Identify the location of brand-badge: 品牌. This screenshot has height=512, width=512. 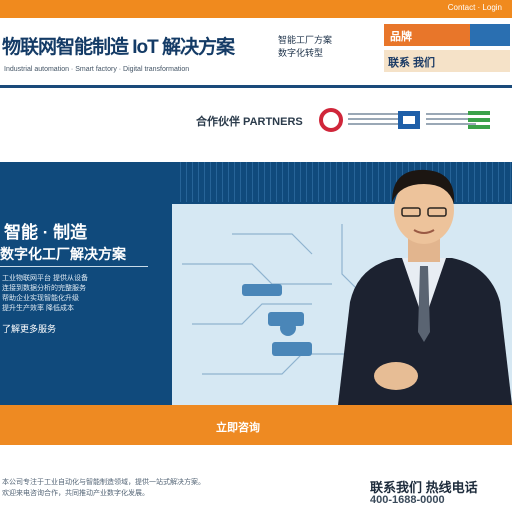
(447, 35).